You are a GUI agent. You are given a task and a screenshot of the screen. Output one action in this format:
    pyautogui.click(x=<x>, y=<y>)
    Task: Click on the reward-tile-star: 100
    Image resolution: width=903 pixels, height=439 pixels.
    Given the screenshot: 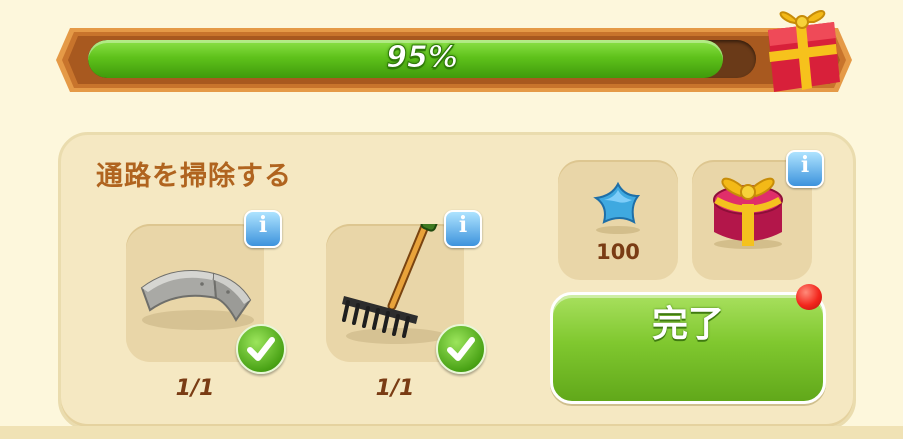 What is the action you would take?
    pyautogui.click(x=618, y=220)
    